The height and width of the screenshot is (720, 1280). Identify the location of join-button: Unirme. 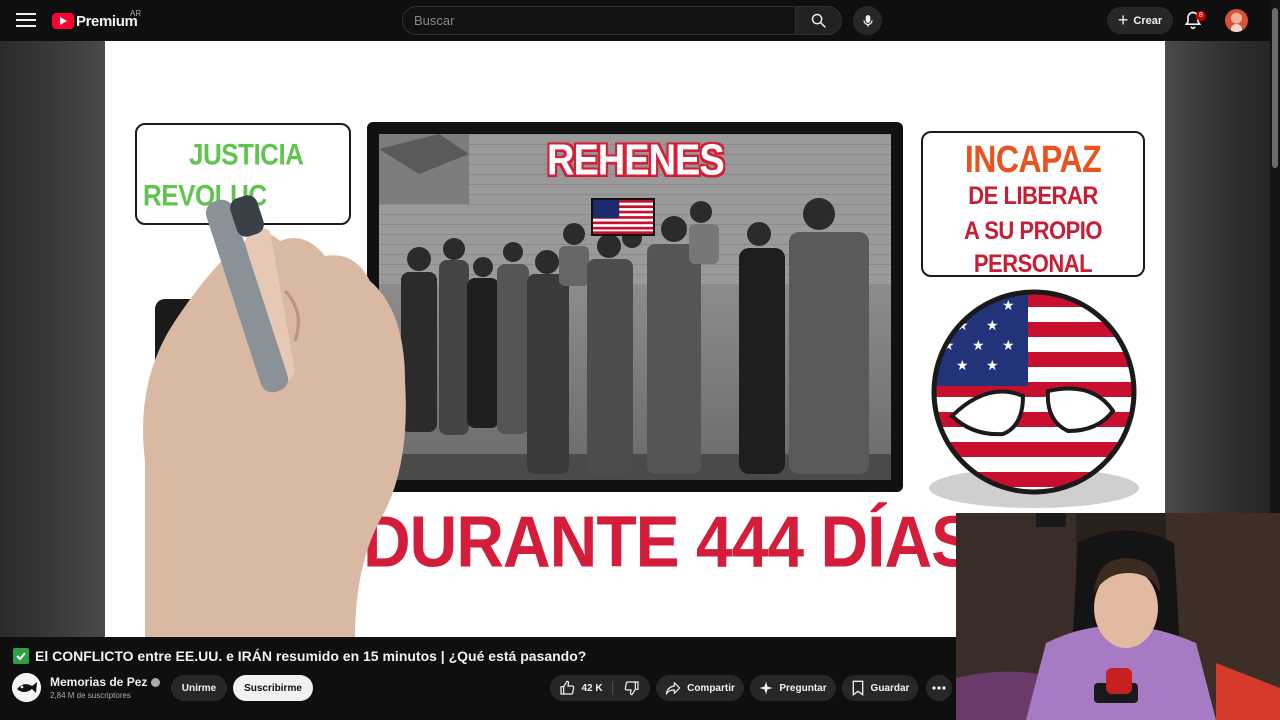
(199, 688).